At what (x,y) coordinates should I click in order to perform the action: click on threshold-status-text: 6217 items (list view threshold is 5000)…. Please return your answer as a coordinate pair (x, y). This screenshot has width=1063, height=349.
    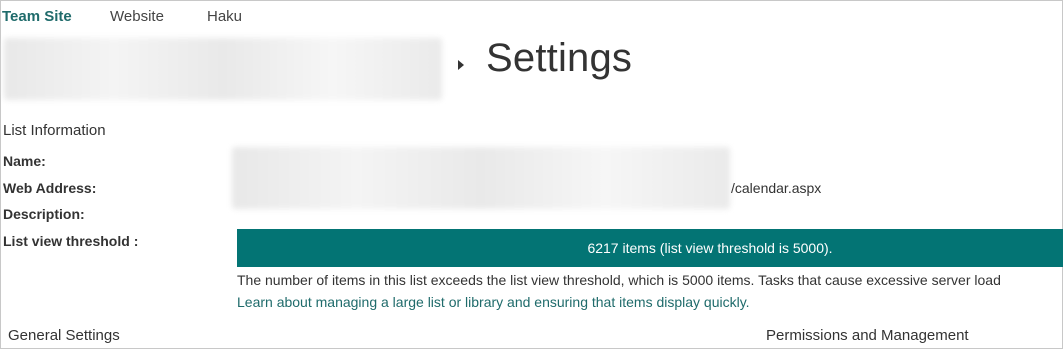
    Looking at the image, I should click on (710, 248).